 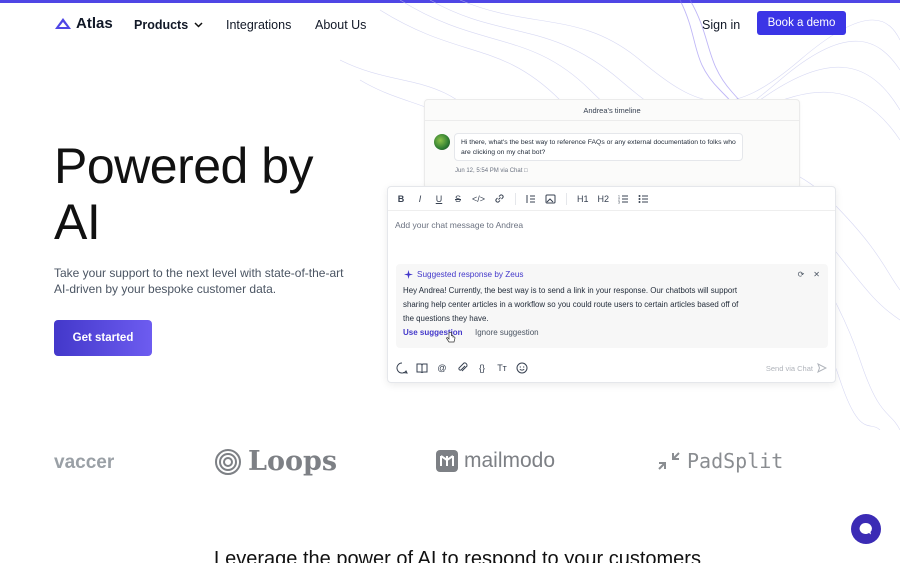 What do you see at coordinates (63, 23) in the screenshot?
I see `atlas-logo-icon` at bounding box center [63, 23].